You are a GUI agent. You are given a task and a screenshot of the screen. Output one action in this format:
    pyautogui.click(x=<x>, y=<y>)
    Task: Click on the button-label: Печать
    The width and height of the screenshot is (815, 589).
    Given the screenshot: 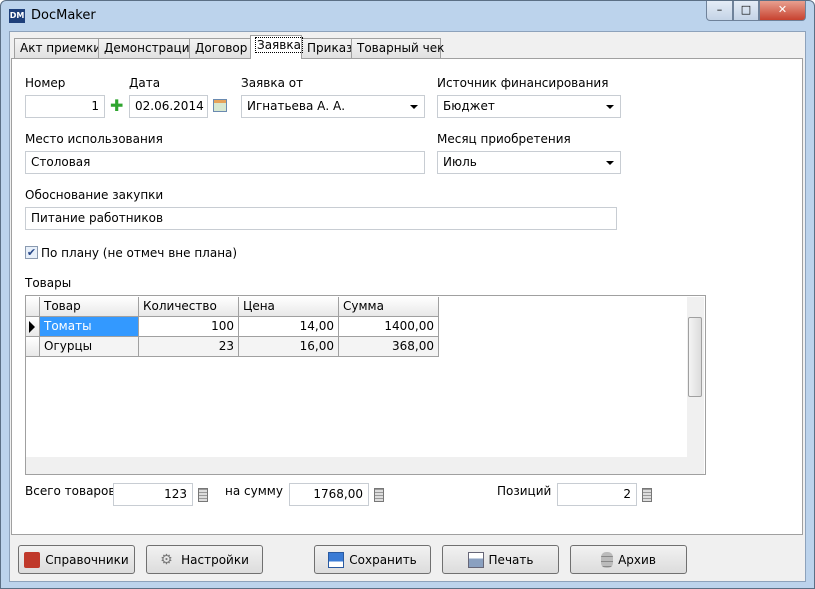 What is the action you would take?
    pyautogui.click(x=511, y=559)
    